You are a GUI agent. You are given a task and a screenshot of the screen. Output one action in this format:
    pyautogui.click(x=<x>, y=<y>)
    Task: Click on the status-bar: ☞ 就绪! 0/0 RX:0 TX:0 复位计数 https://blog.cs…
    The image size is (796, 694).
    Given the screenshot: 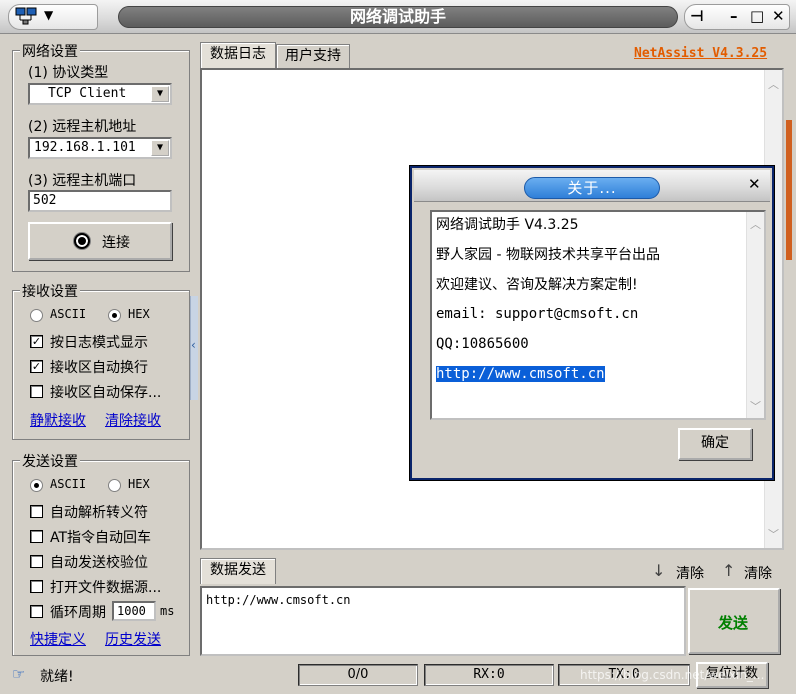 What is the action you would take?
    pyautogui.click(x=398, y=677)
    